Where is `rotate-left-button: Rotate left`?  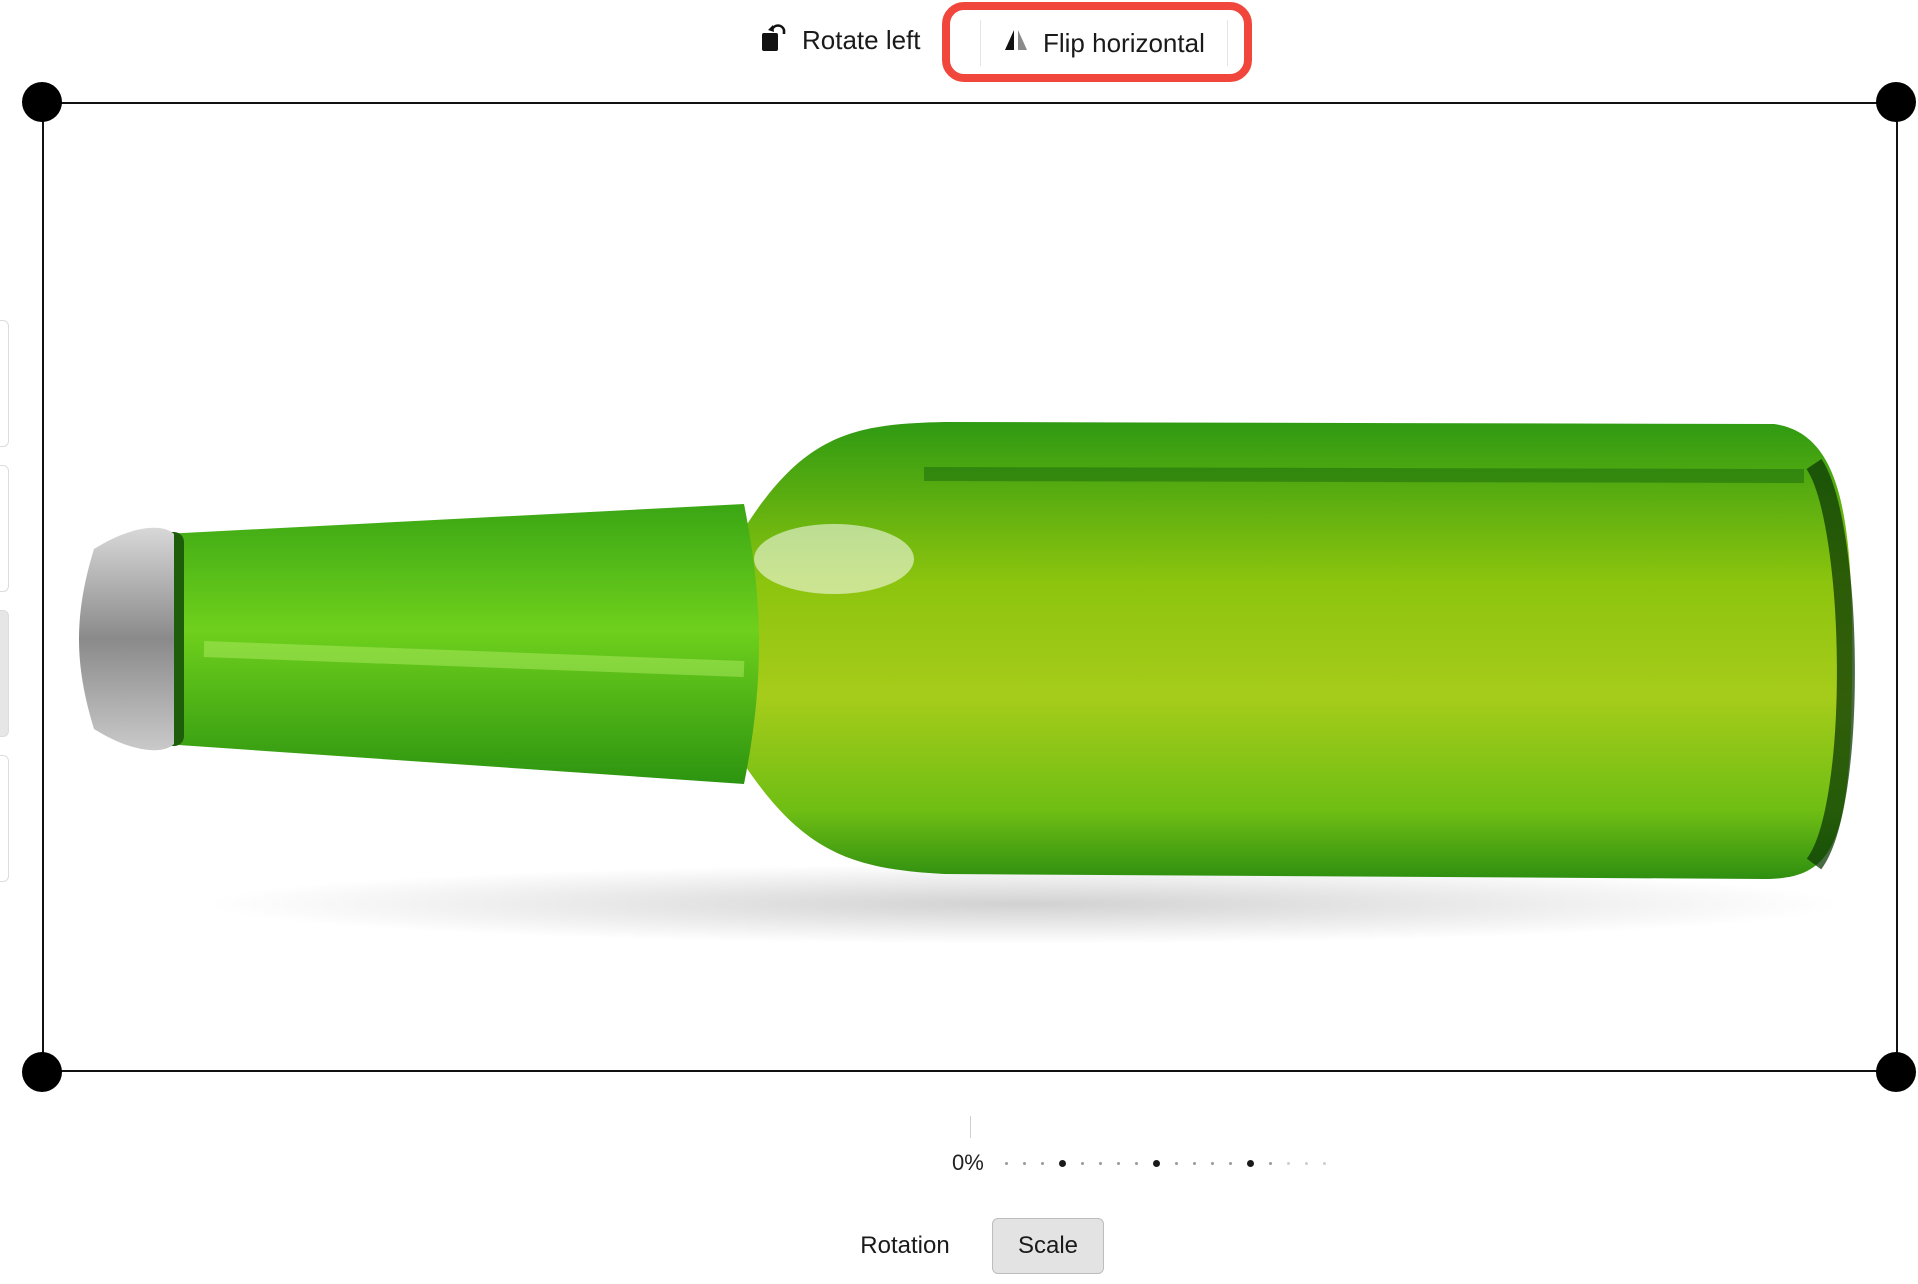 rotate-left-button: Rotate left is located at coordinates (840, 40).